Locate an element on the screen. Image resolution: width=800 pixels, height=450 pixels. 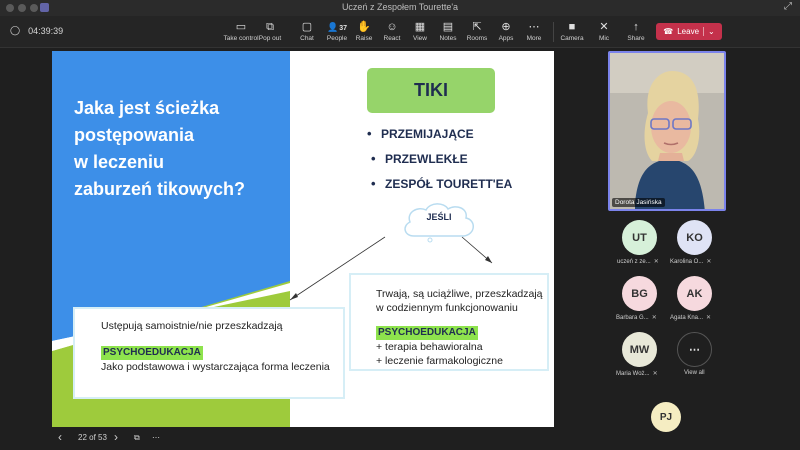
participant-avatar: UT is located at coordinates (639, 237).